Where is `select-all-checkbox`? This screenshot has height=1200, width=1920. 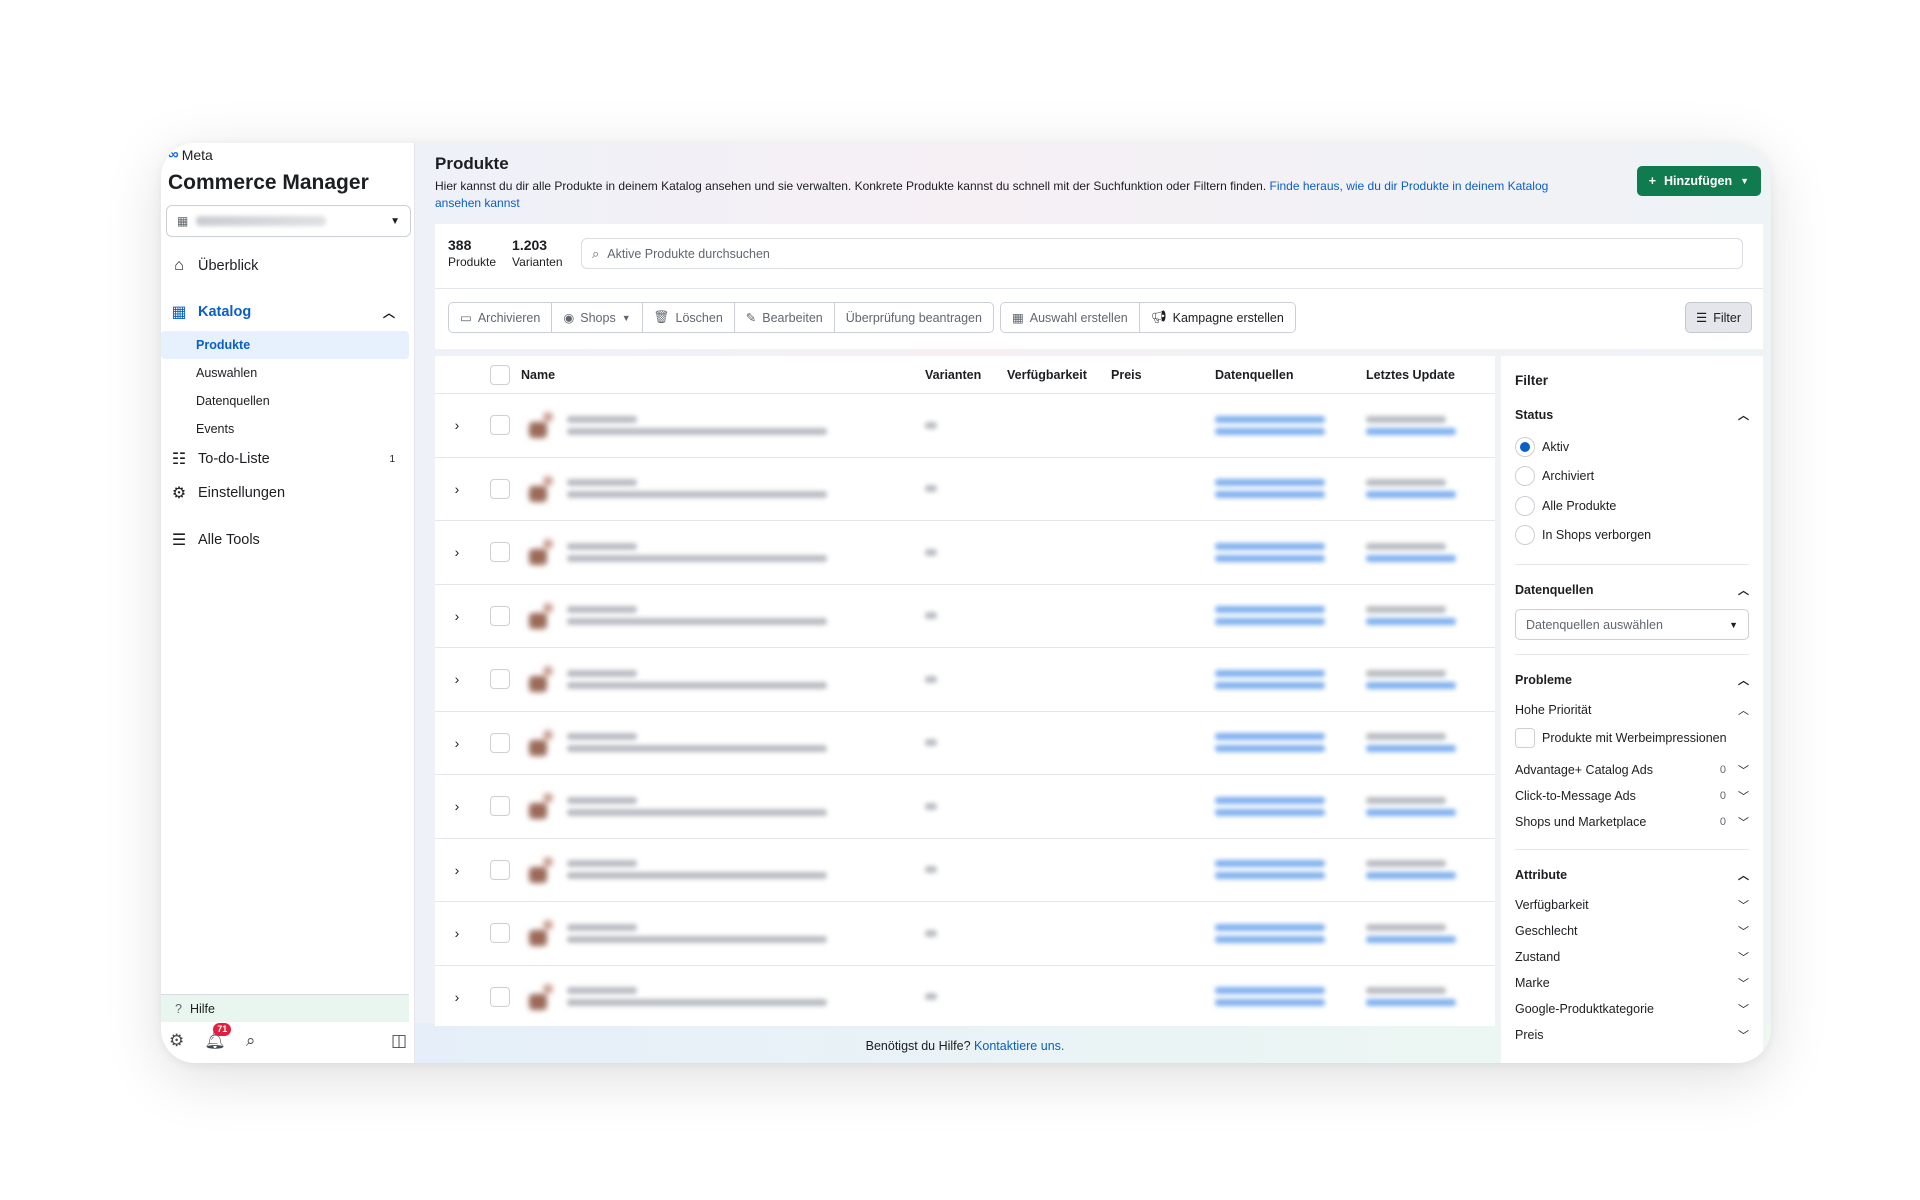 select-all-checkbox is located at coordinates (500, 374).